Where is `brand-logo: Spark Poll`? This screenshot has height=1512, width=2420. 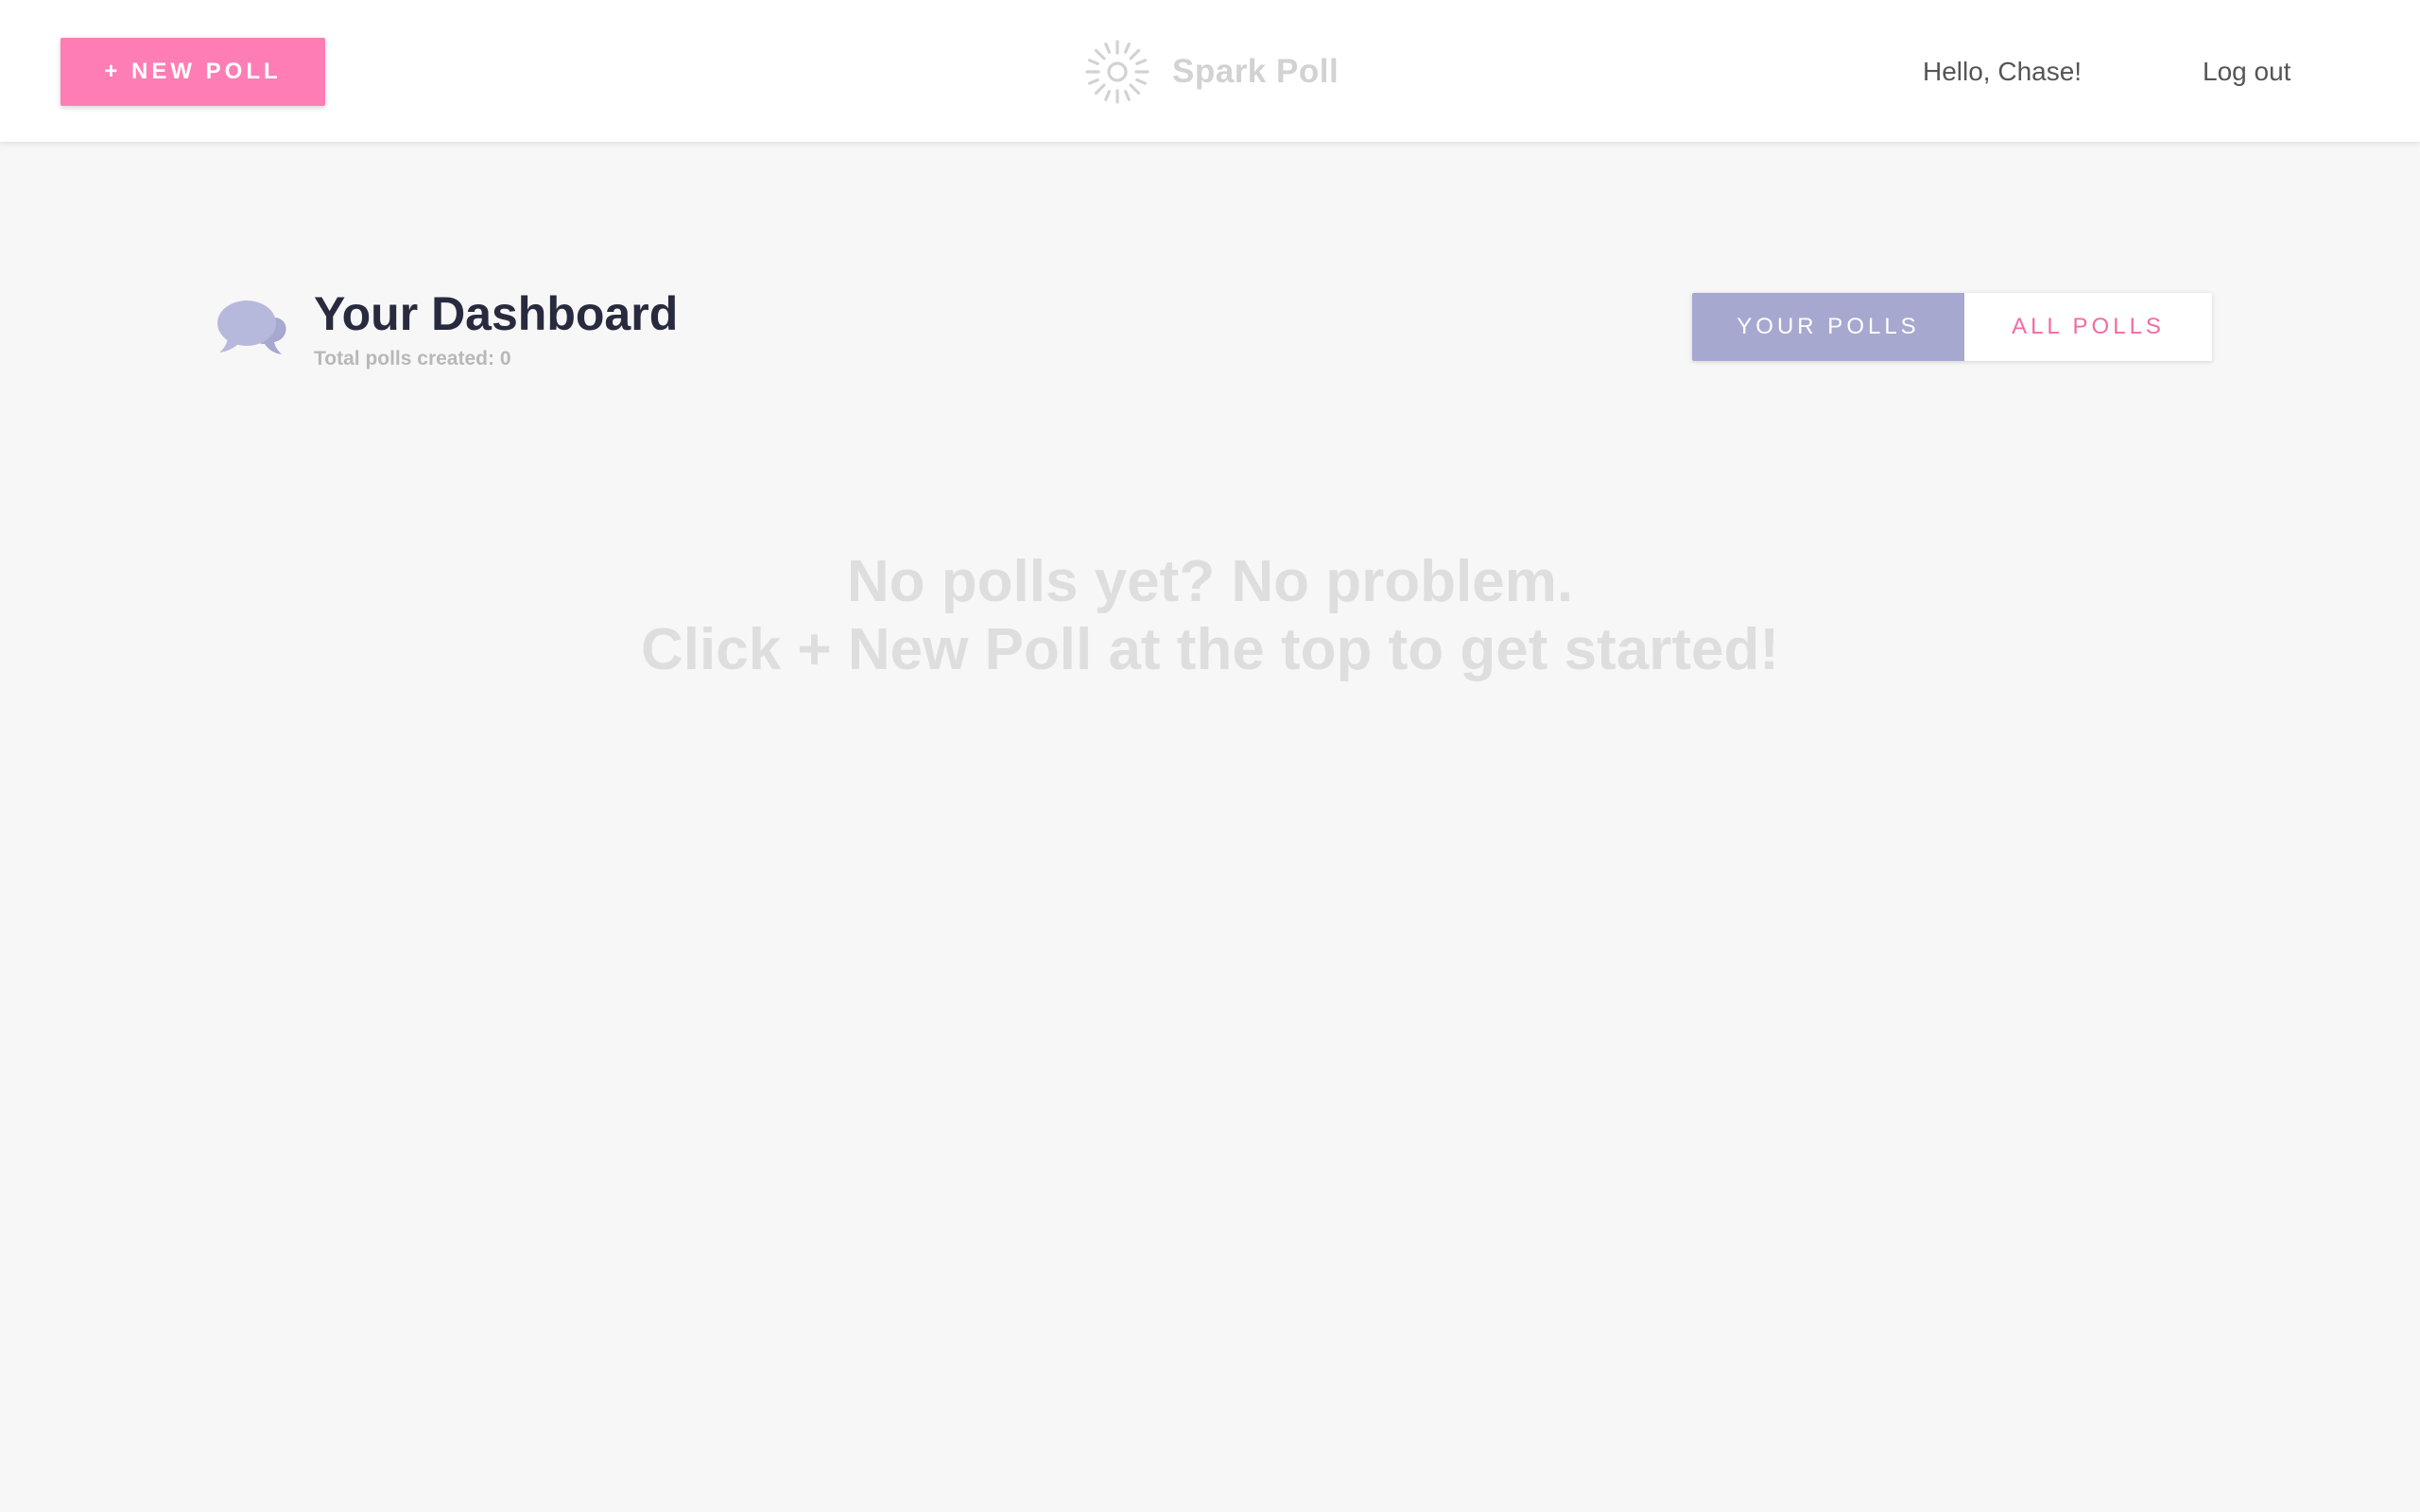 brand-logo: Spark Poll is located at coordinates (1211, 72).